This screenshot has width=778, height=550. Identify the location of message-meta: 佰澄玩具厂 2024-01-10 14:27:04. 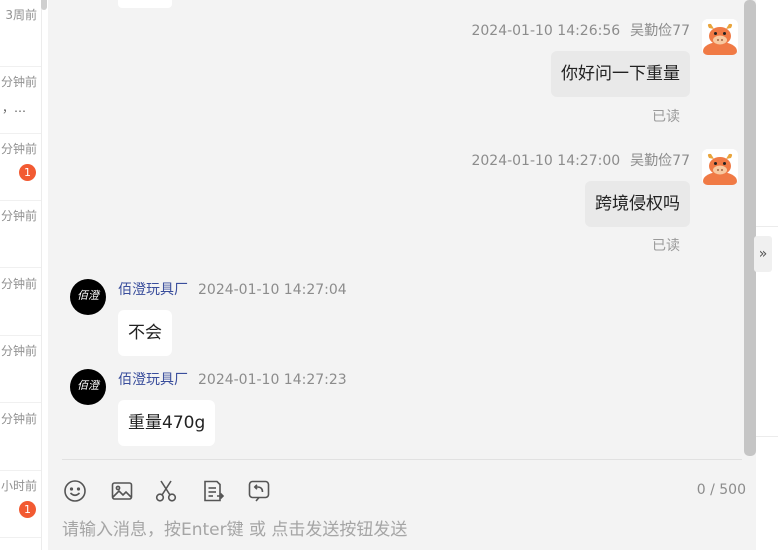
(232, 289).